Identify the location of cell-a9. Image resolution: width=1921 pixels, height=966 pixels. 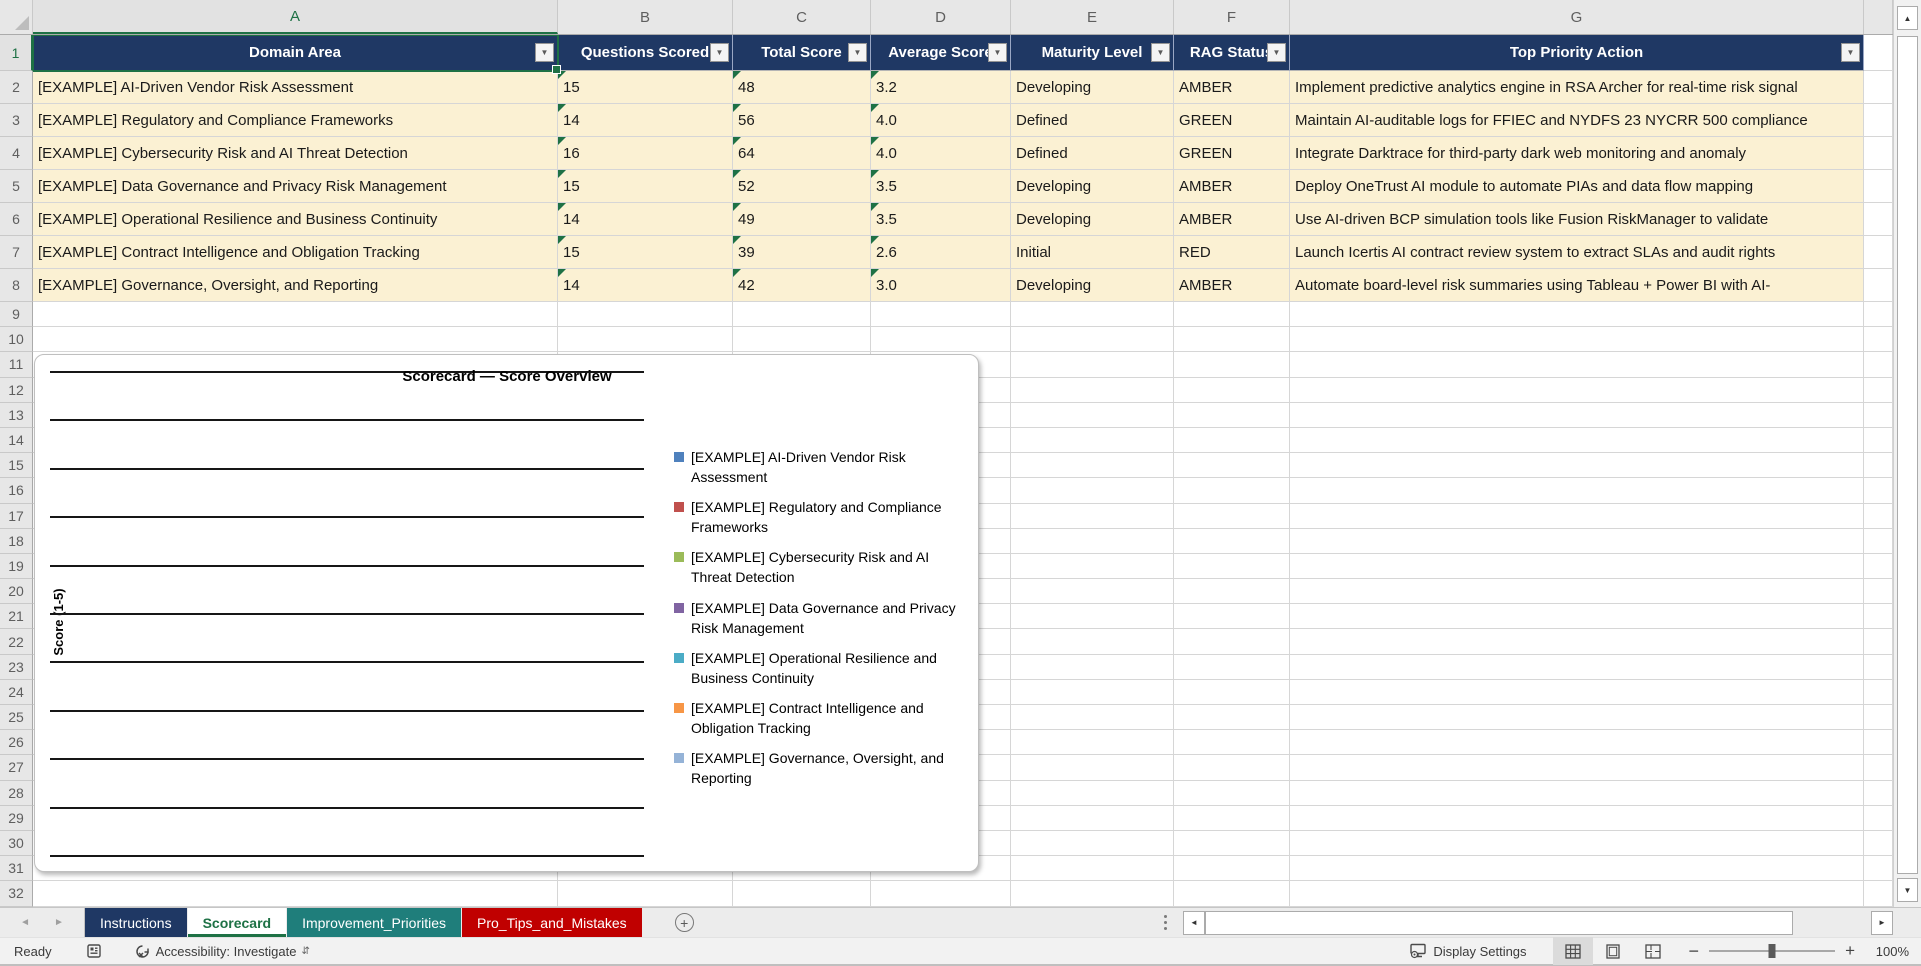
(295, 315).